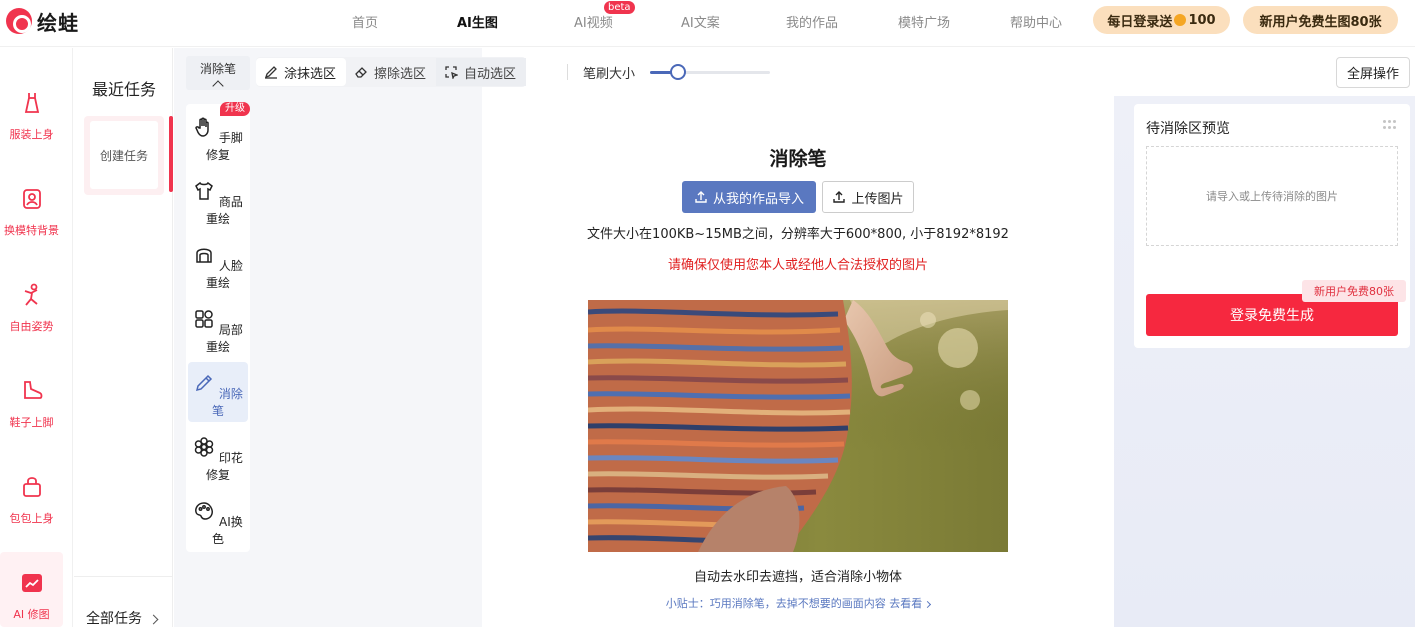 The height and width of the screenshot is (627, 1415). Describe the element at coordinates (270, 72) in the screenshot. I see `pencil-icon` at that location.